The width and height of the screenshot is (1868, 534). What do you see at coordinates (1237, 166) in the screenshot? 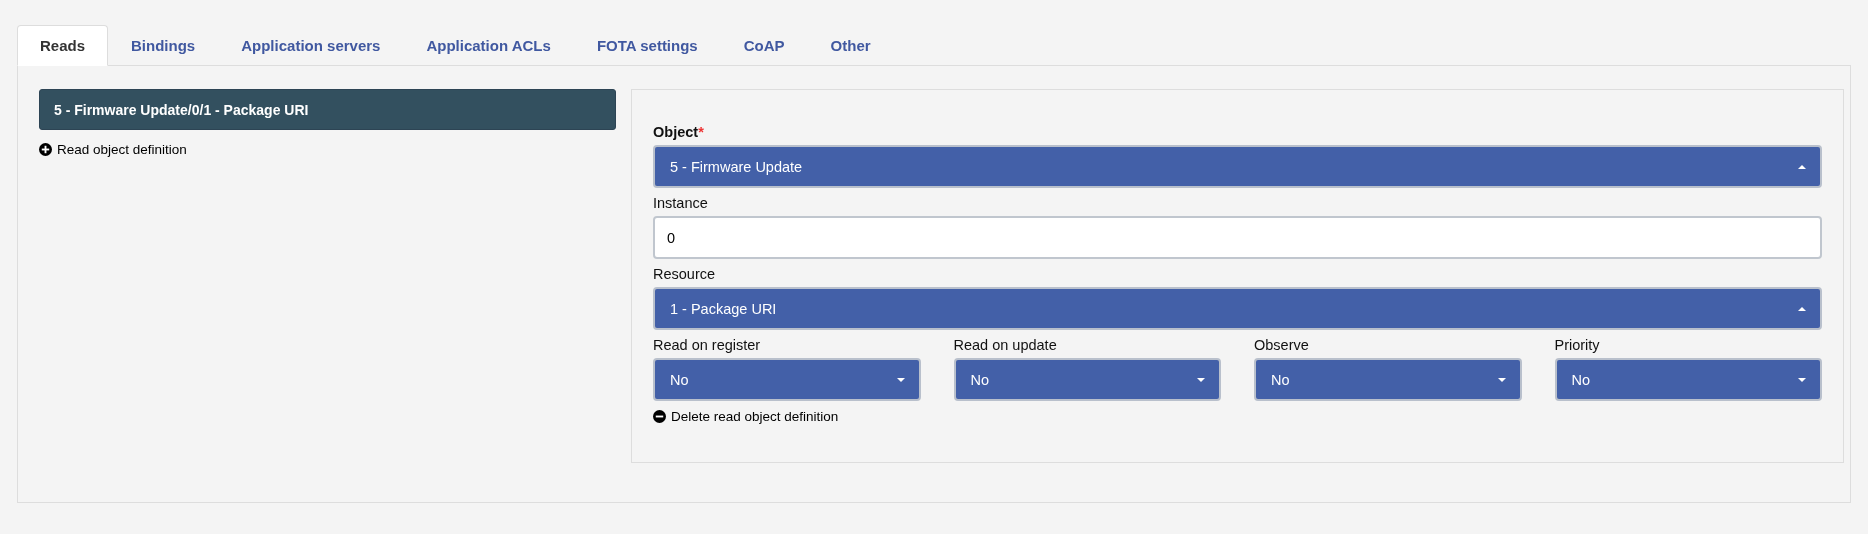
I see `object-select: 5 - Firmware Update` at bounding box center [1237, 166].